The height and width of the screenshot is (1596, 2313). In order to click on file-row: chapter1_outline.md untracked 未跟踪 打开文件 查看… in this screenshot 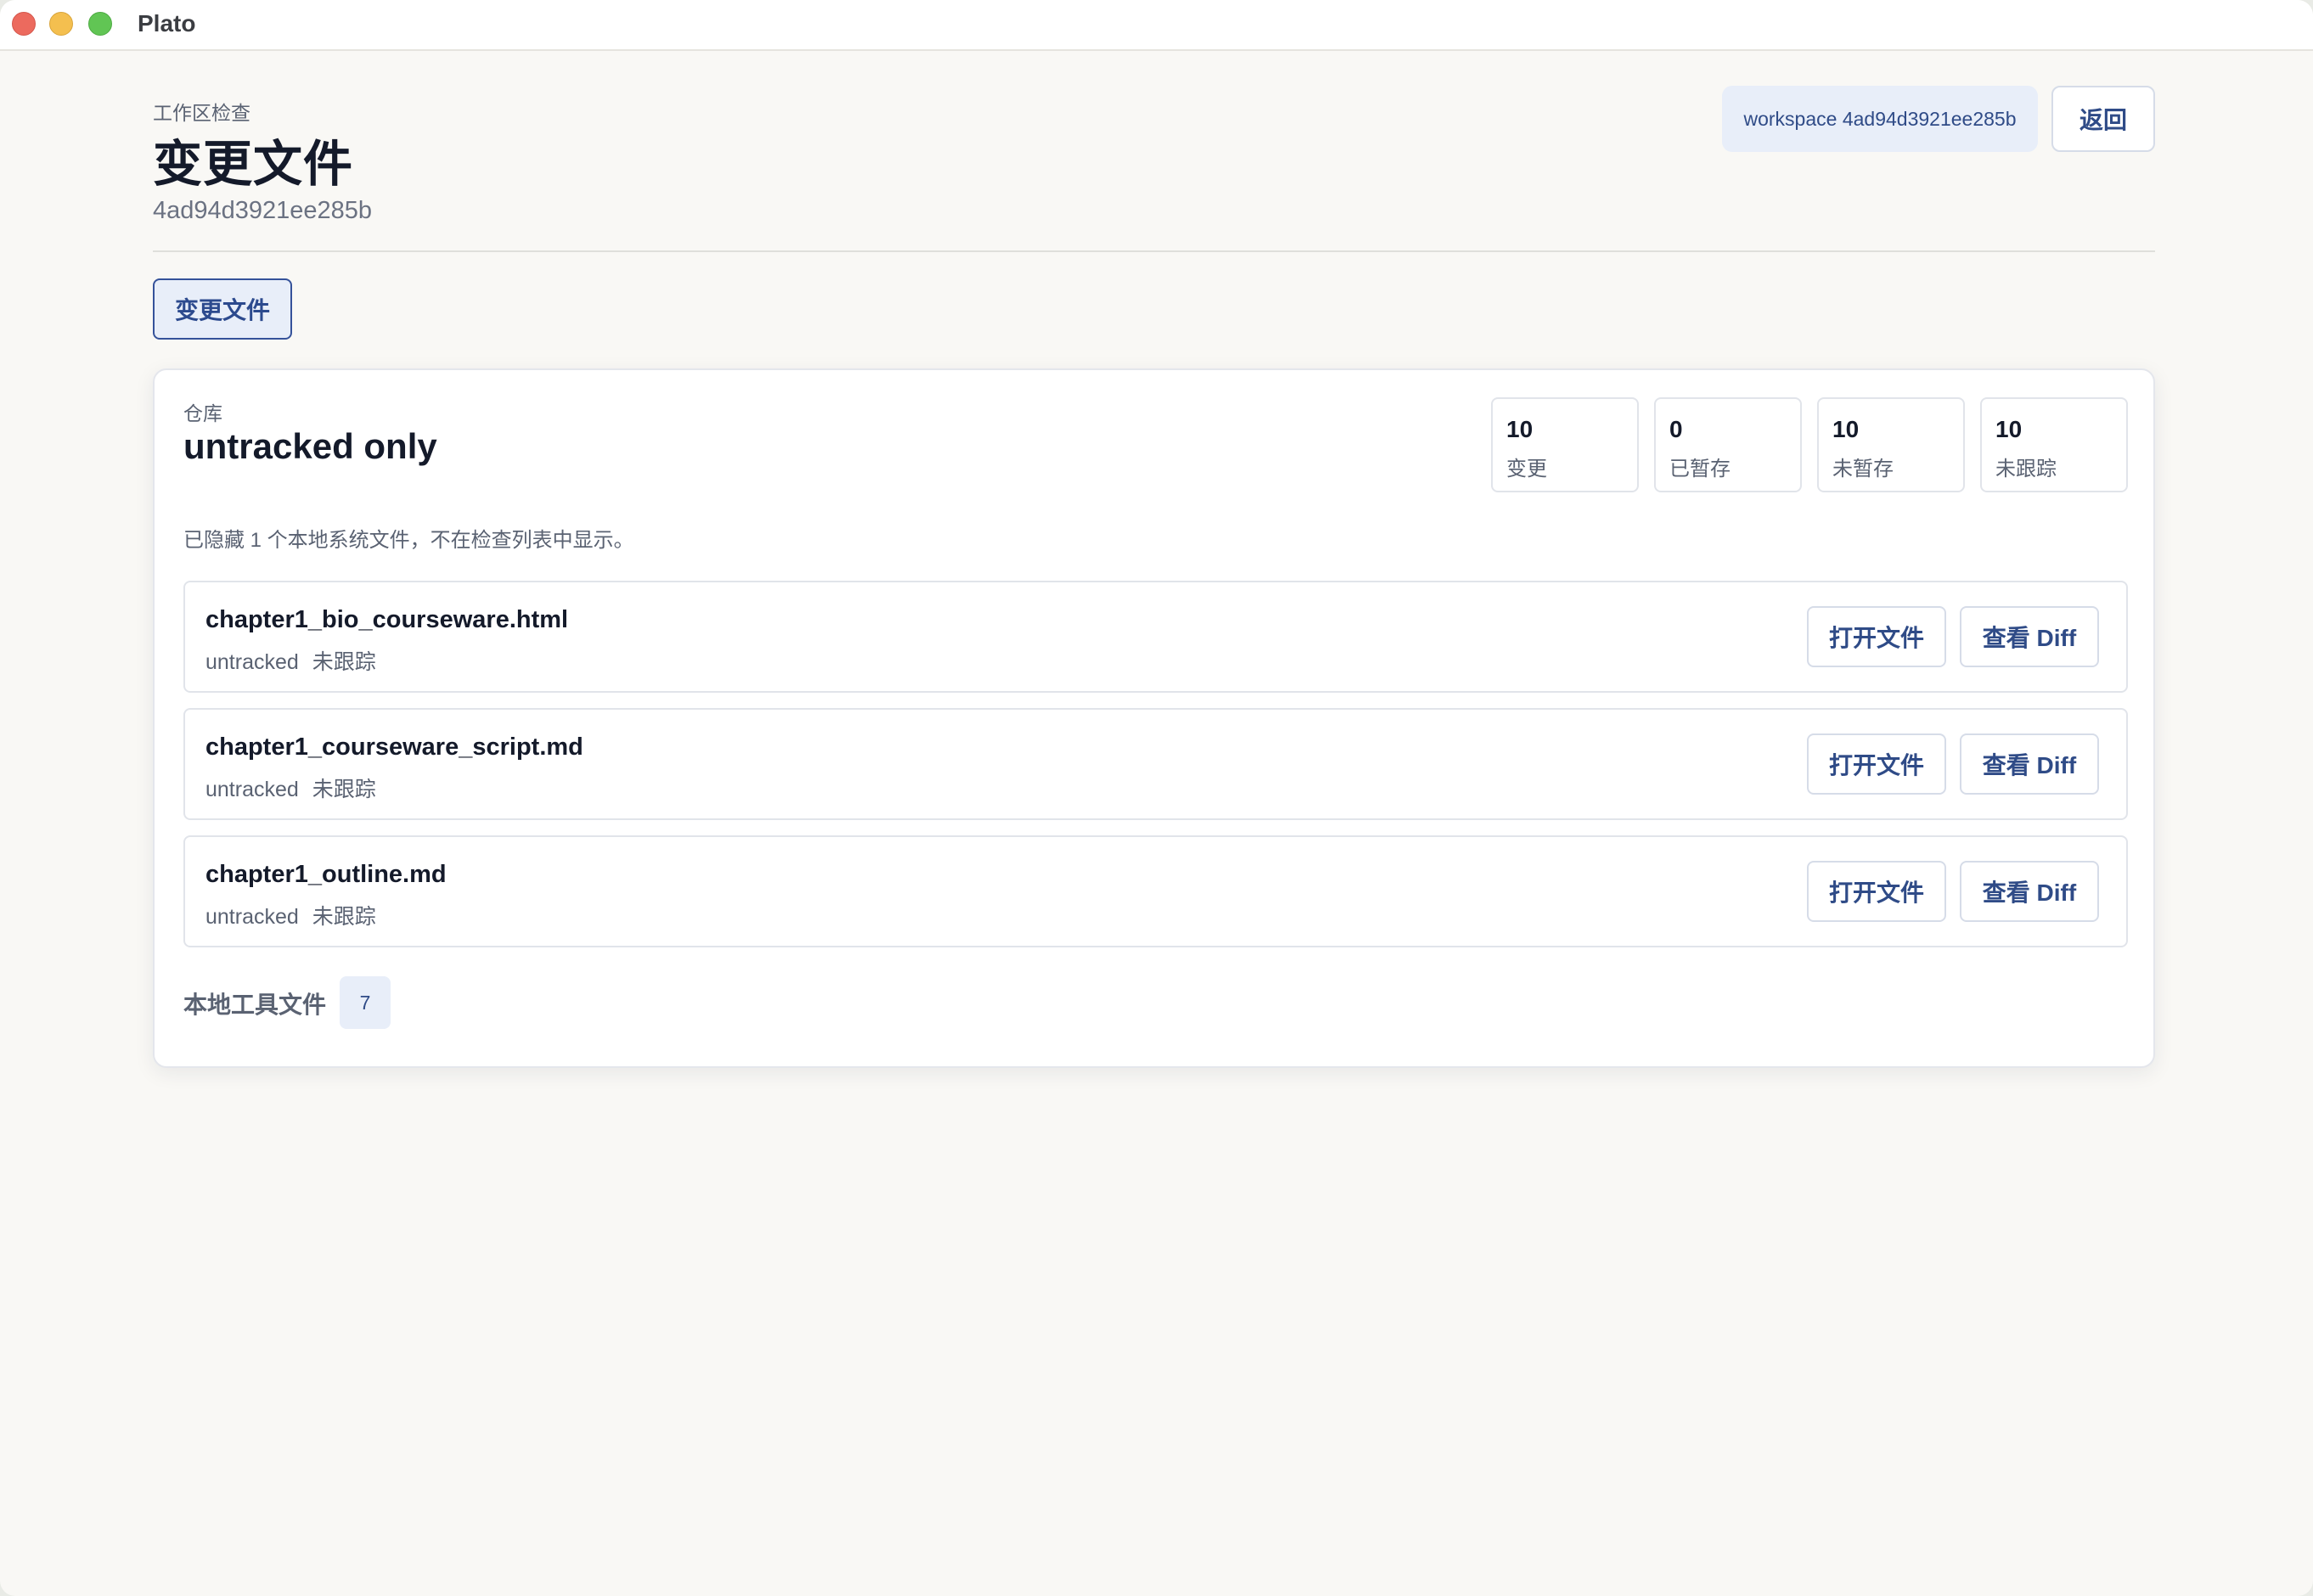, I will do `click(1155, 891)`.